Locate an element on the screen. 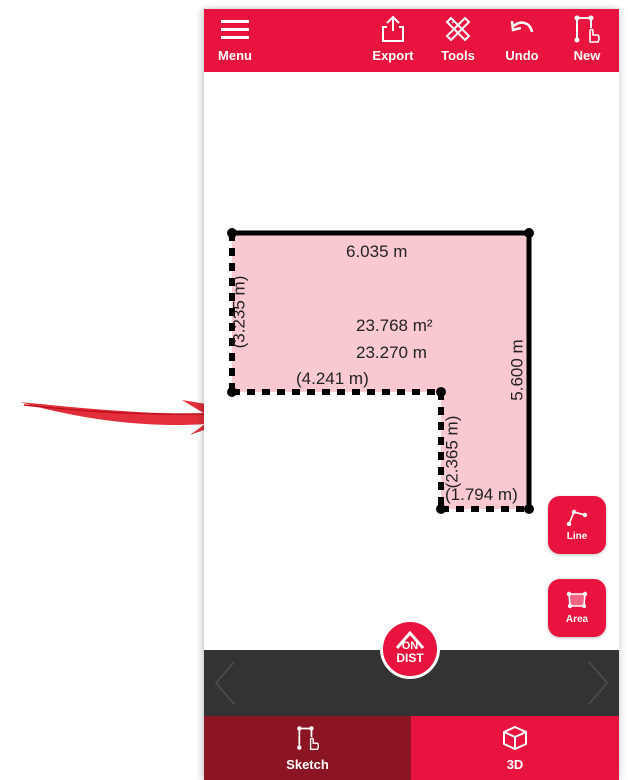  new-sketch-icon is located at coordinates (587, 29).